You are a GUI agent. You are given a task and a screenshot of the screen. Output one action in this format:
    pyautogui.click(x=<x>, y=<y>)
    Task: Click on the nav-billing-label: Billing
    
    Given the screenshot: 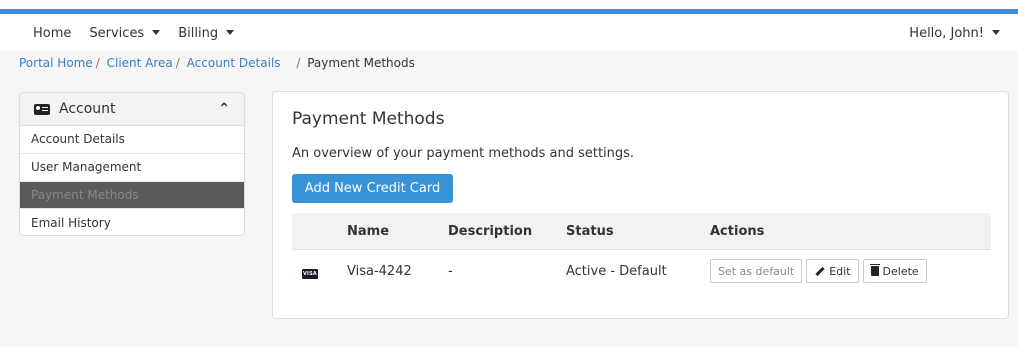 What is the action you would take?
    pyautogui.click(x=198, y=33)
    